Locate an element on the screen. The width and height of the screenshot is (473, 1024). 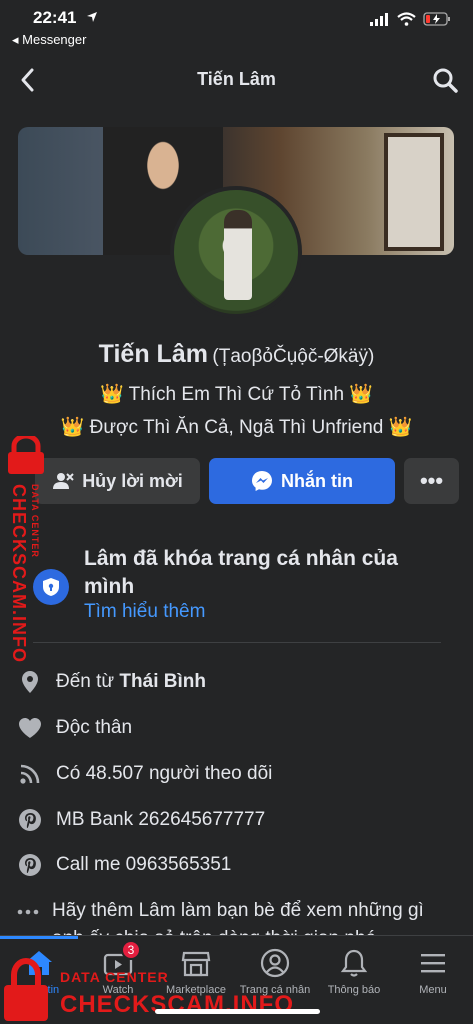
divider is located at coordinates (237, 642).